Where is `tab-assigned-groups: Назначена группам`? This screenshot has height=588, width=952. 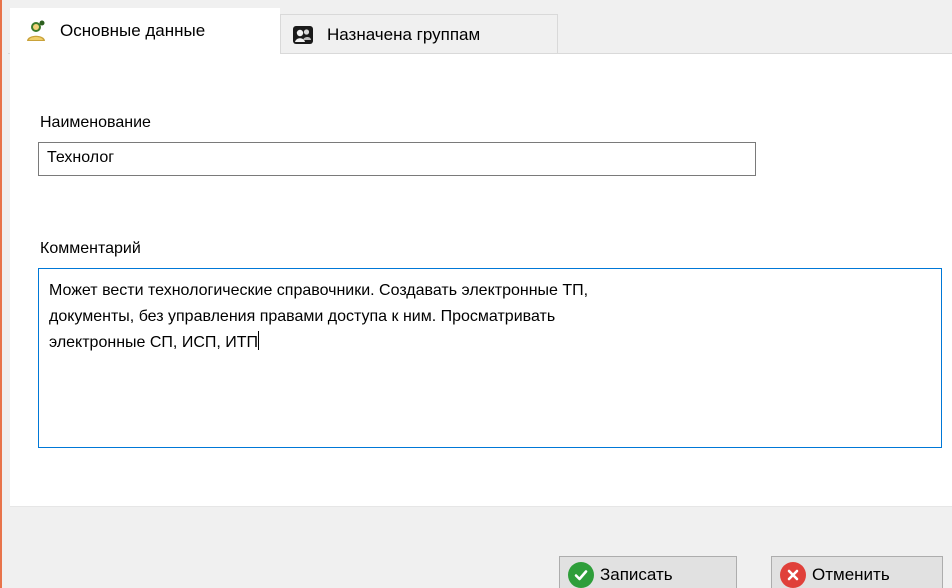 tab-assigned-groups: Назначена группам is located at coordinates (419, 34).